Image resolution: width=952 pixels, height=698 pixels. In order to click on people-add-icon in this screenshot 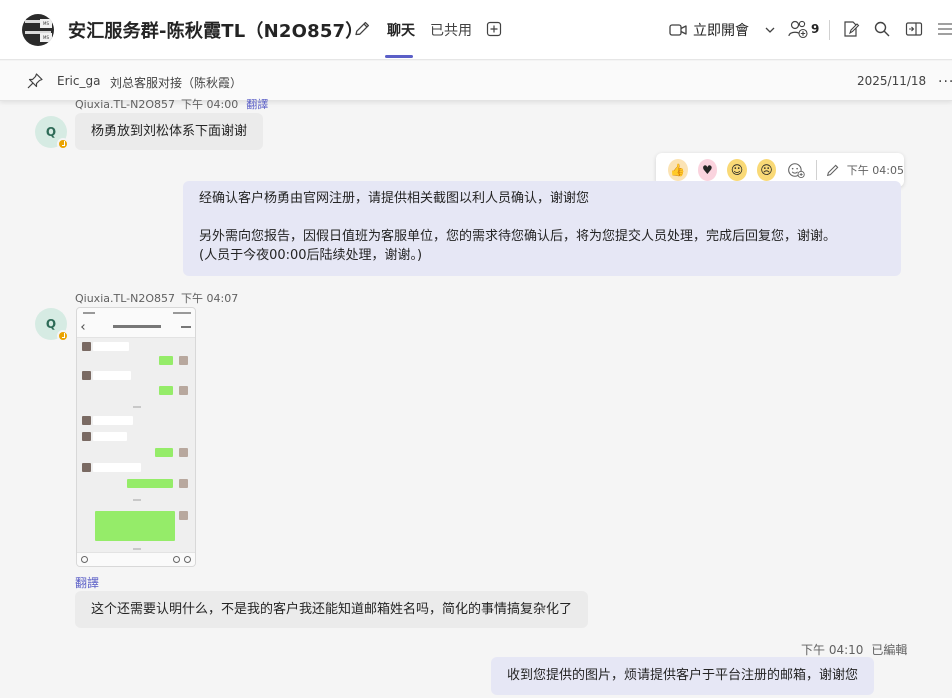, I will do `click(798, 29)`.